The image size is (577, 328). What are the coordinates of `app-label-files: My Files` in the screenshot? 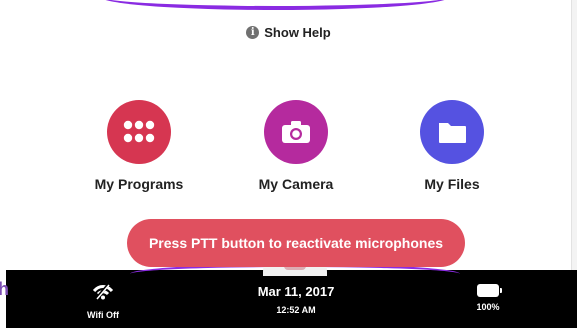 It's located at (452, 184).